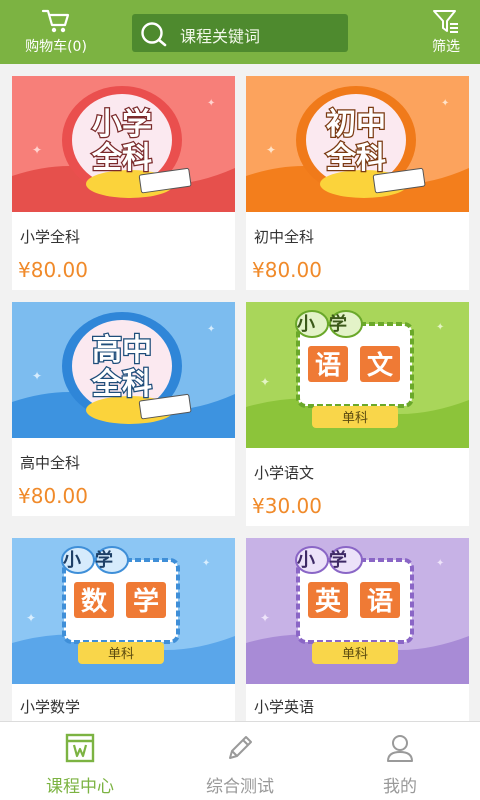 Image resolution: width=480 pixels, height=800 pixels. I want to click on course-banner: ✦ ✦ 小学 语 文 单科, so click(357, 375).